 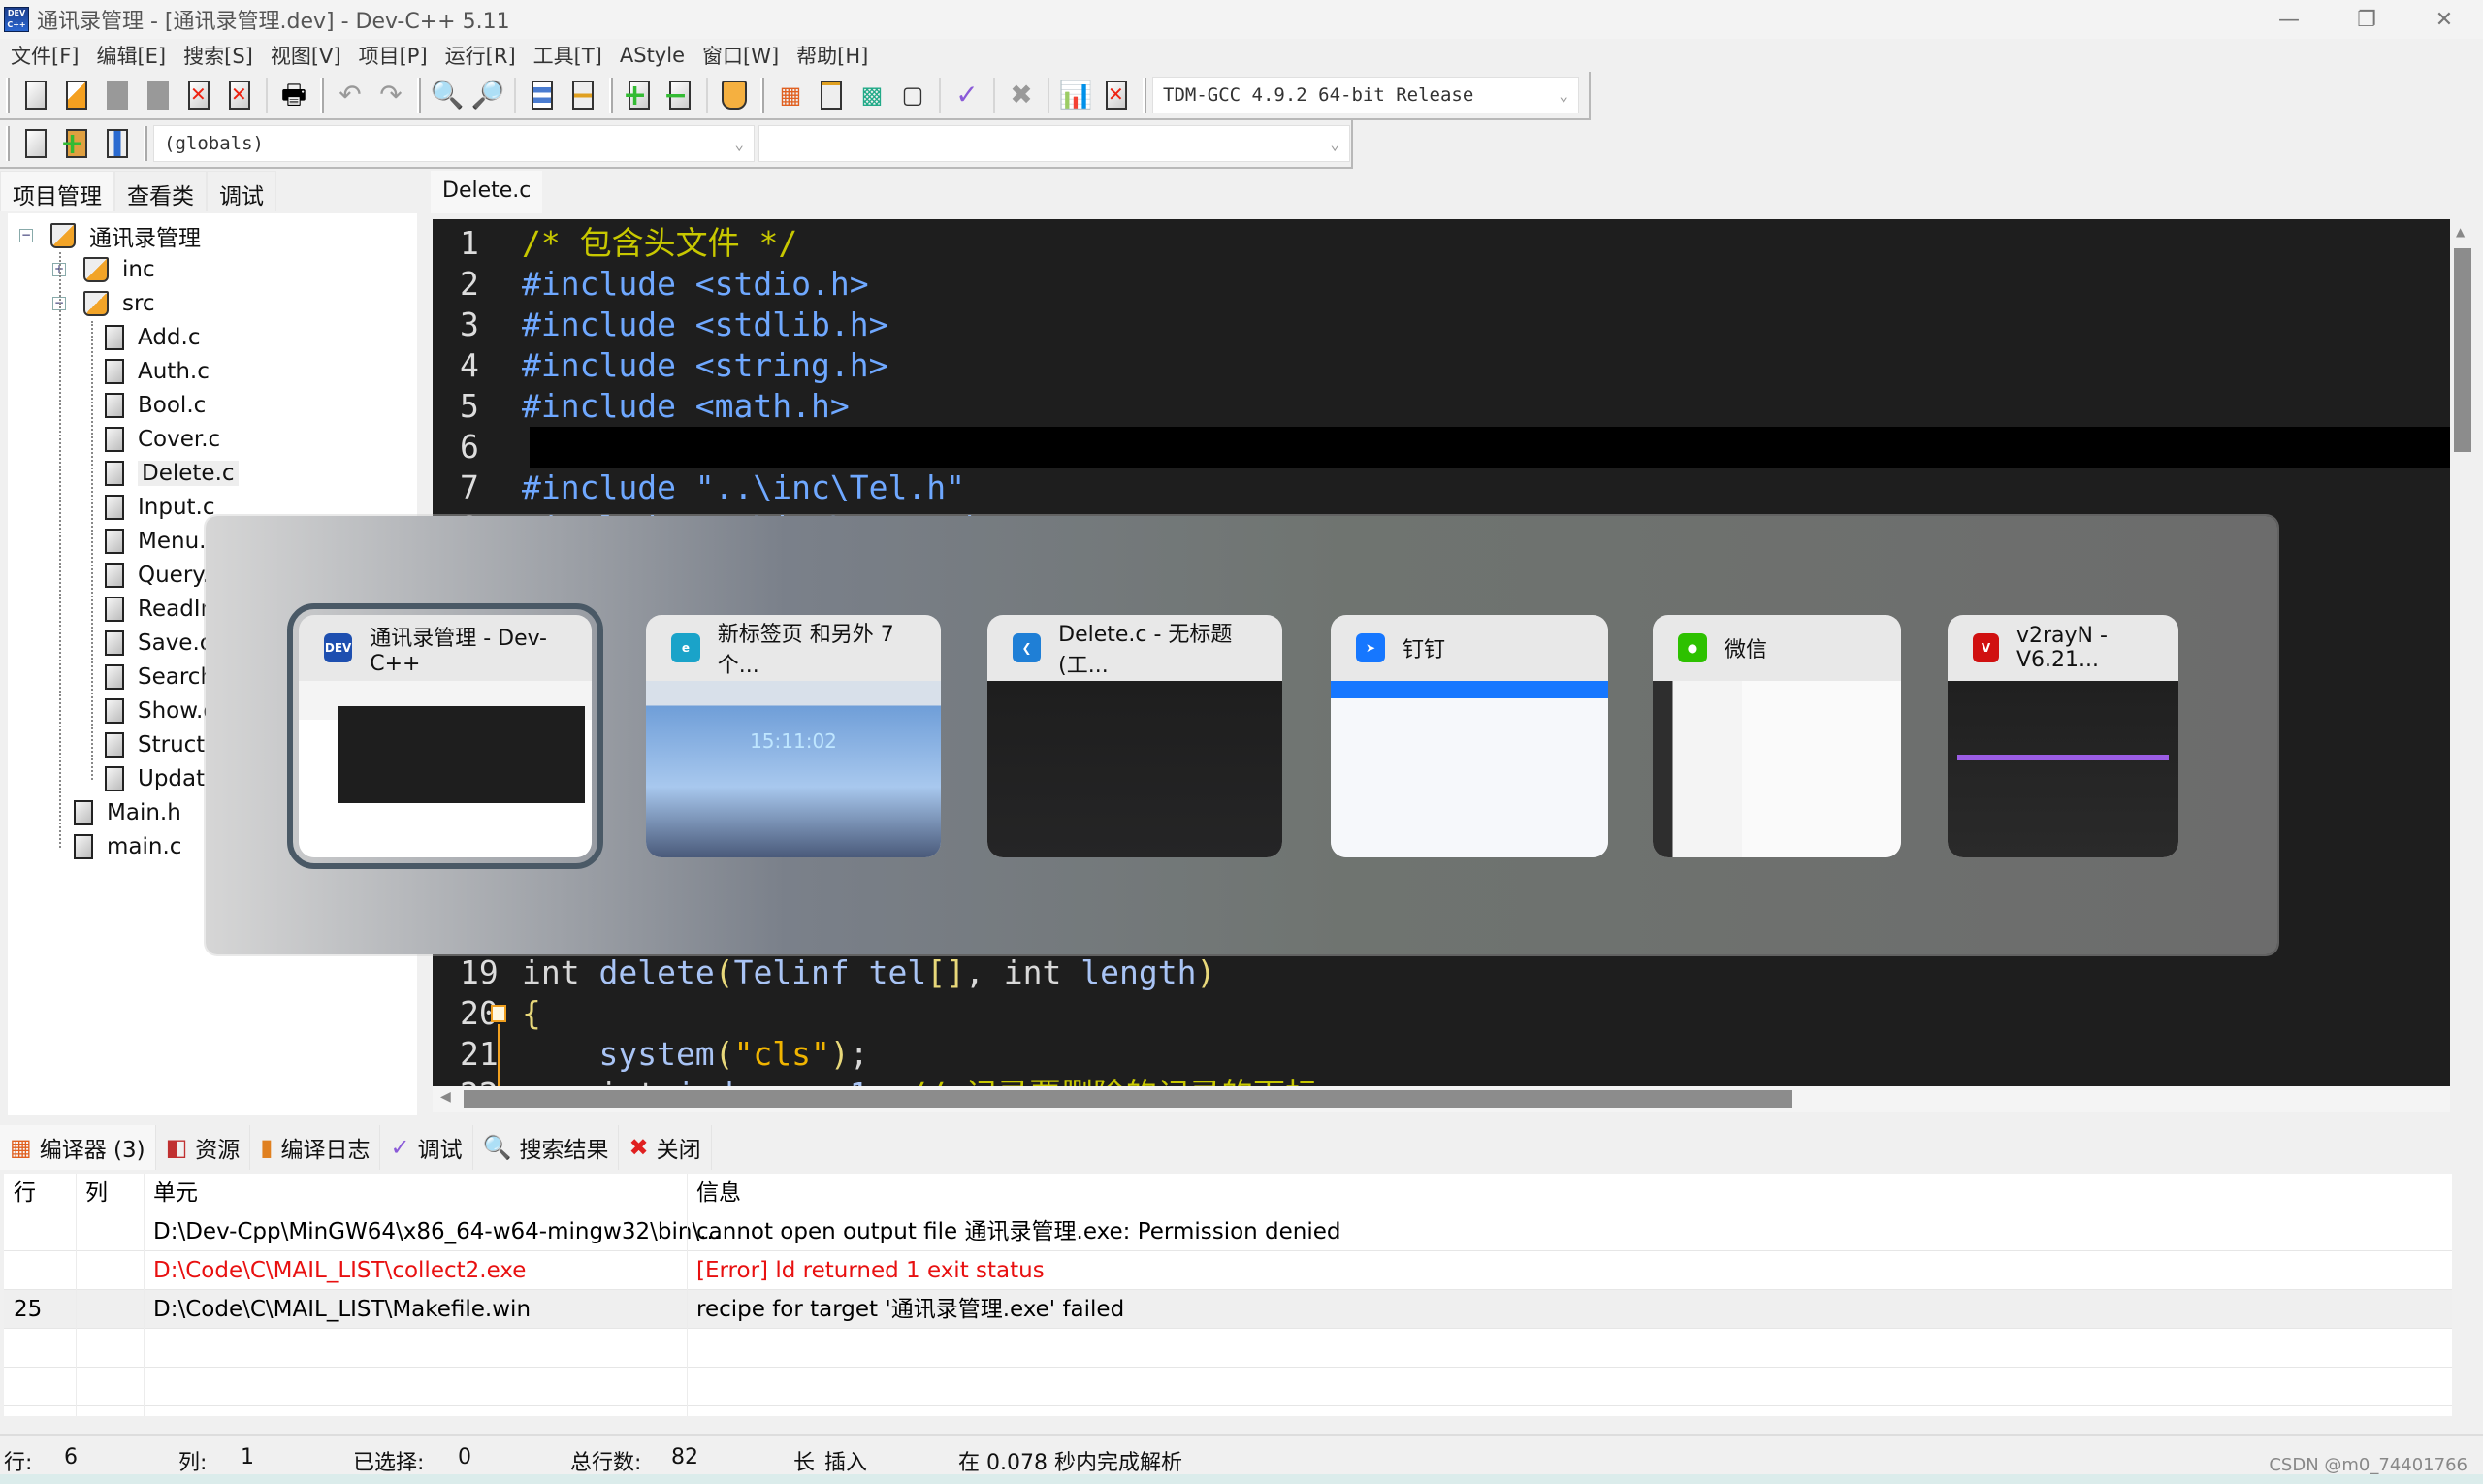 I want to click on editor-tab-delete-c: Delete.c, so click(x=487, y=192).